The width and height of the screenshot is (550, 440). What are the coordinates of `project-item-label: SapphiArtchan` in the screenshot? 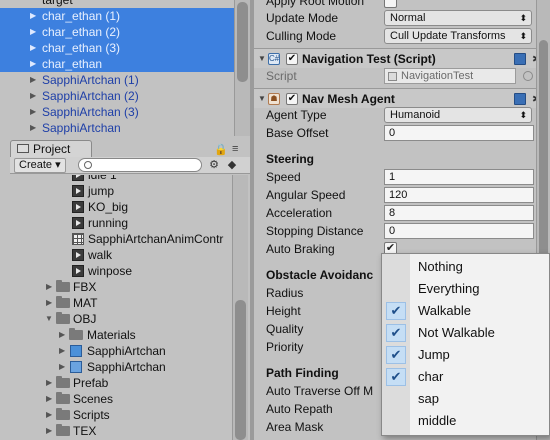 It's located at (126, 351).